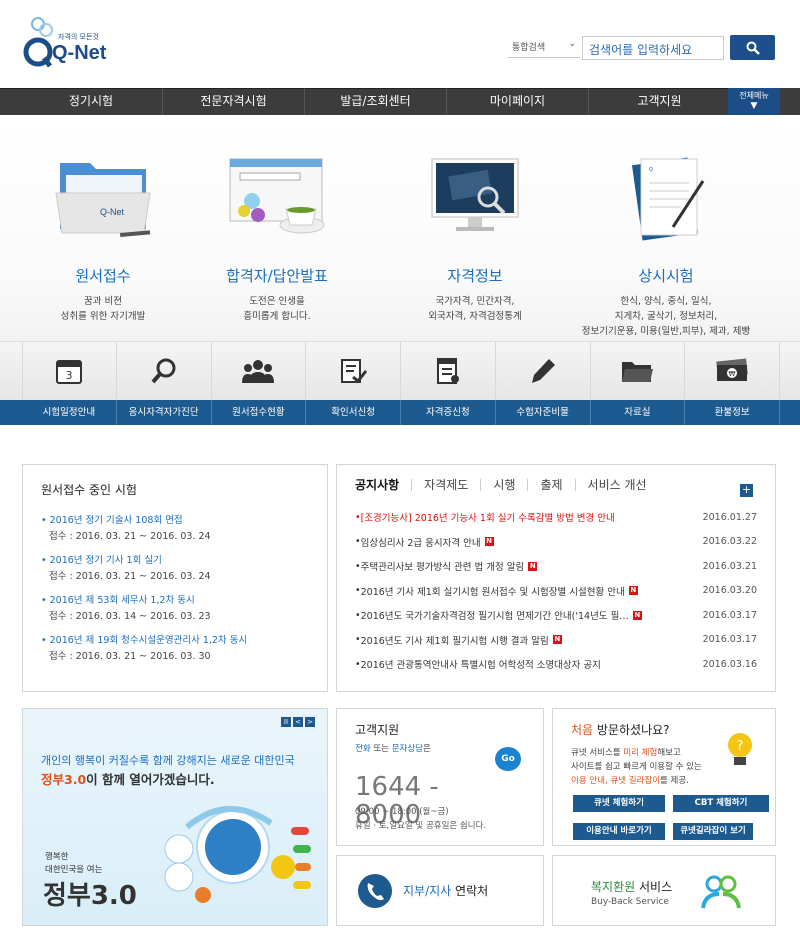 This screenshot has height=946, width=800. Describe the element at coordinates (475, 309) in the screenshot. I see `service-desc: 국가자격, 민간자격, 외국자격, 자격검정통계` at that location.